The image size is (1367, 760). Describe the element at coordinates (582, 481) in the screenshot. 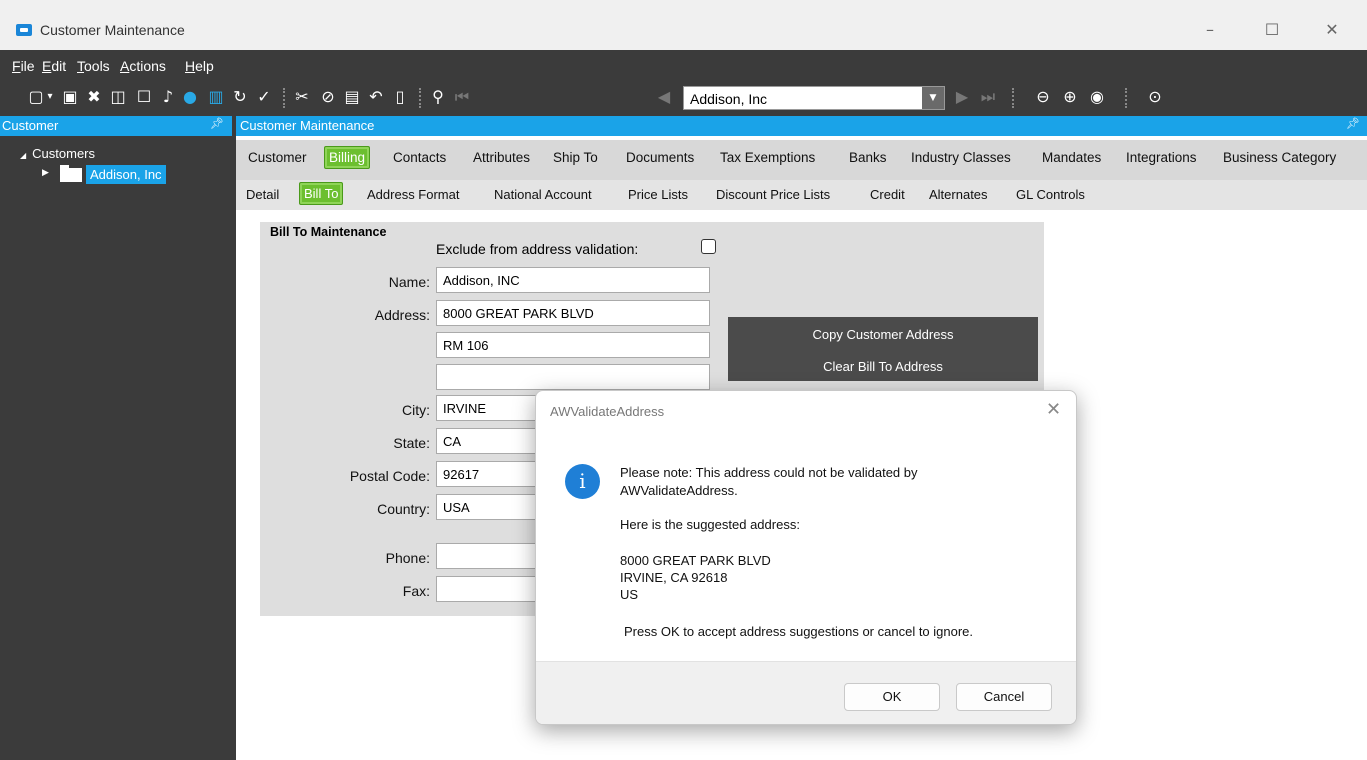

I see `info-icon: i` at that location.